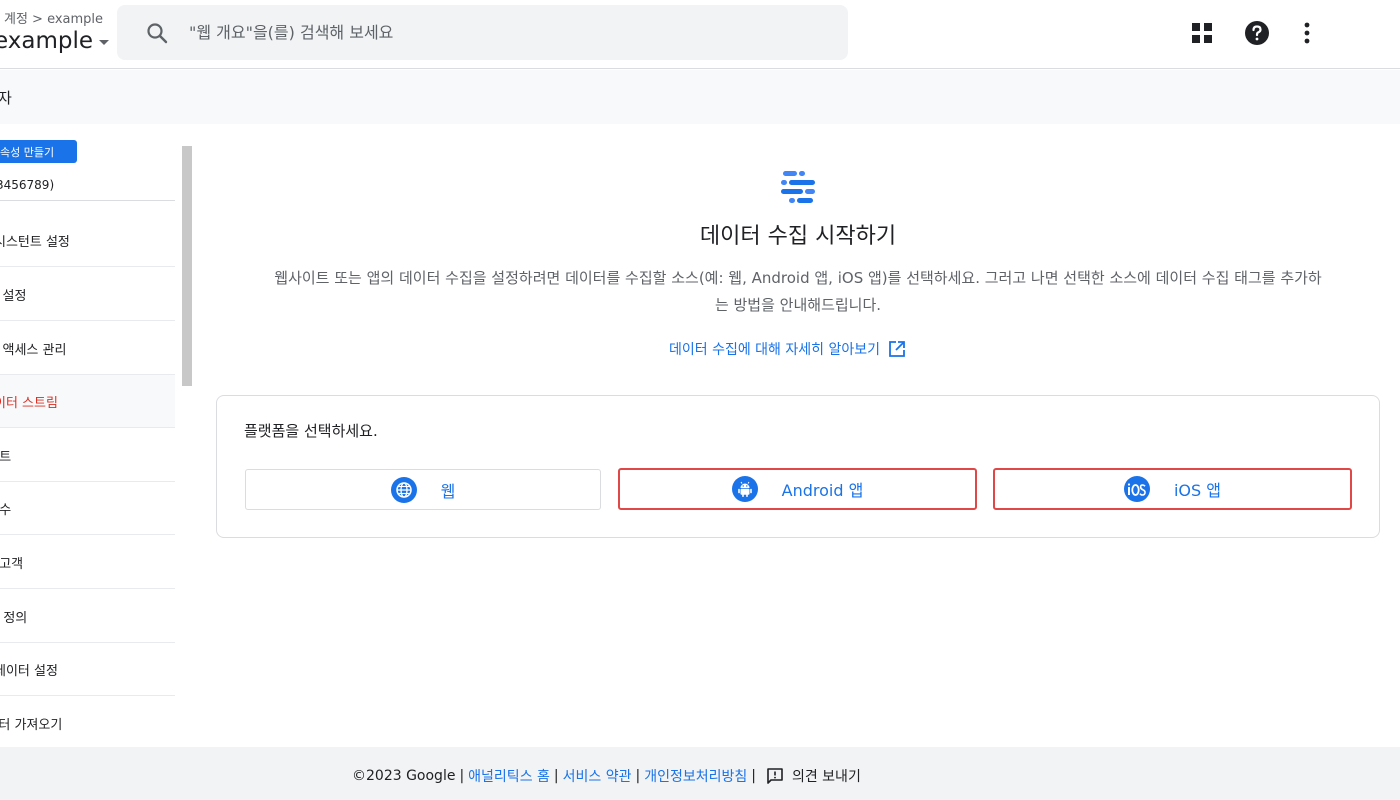 The image size is (1400, 800). I want to click on sidebar-item-label: !고객, so click(12, 564).